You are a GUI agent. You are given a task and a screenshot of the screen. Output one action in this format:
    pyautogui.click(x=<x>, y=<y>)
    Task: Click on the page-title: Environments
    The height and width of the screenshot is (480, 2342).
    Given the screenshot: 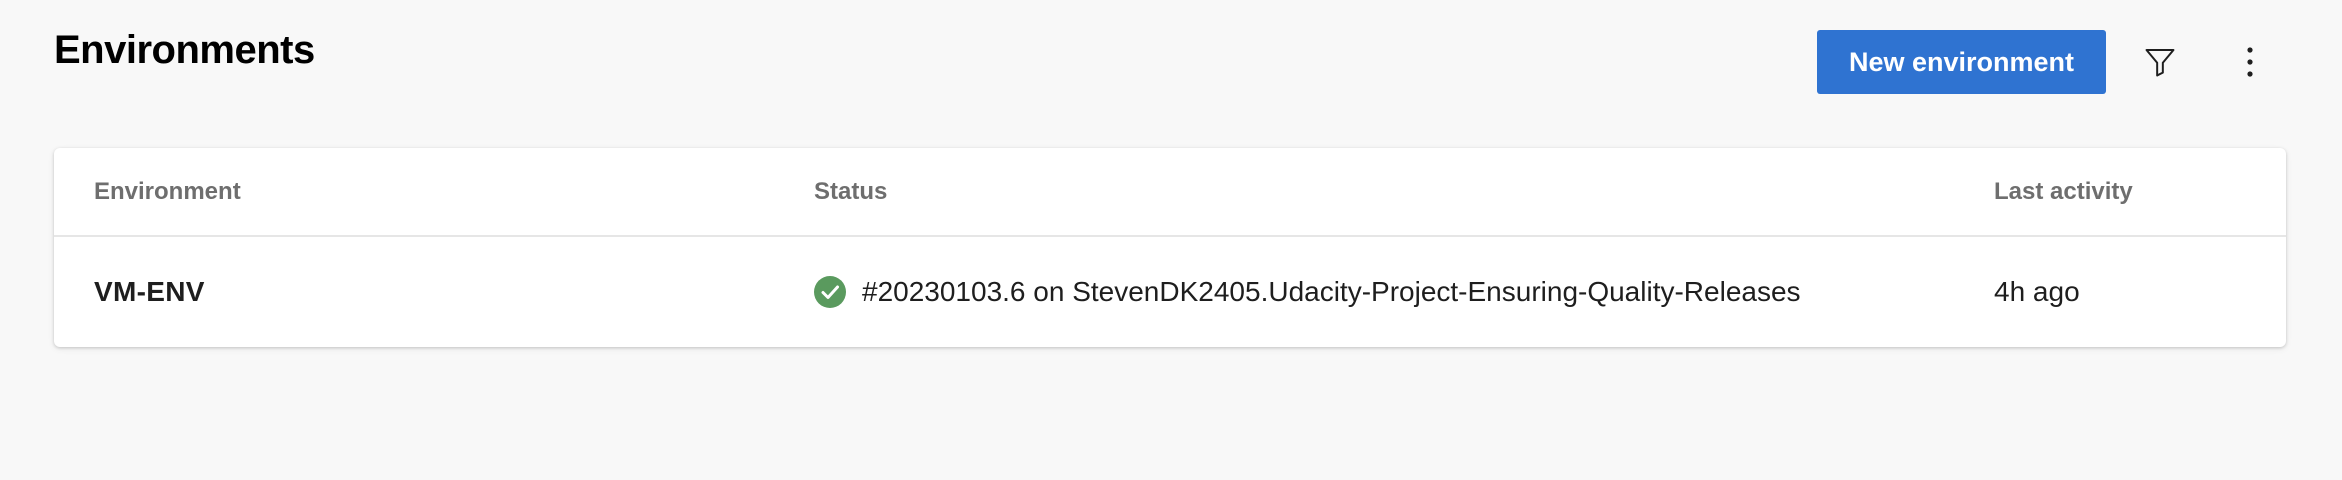 What is the action you would take?
    pyautogui.click(x=184, y=50)
    